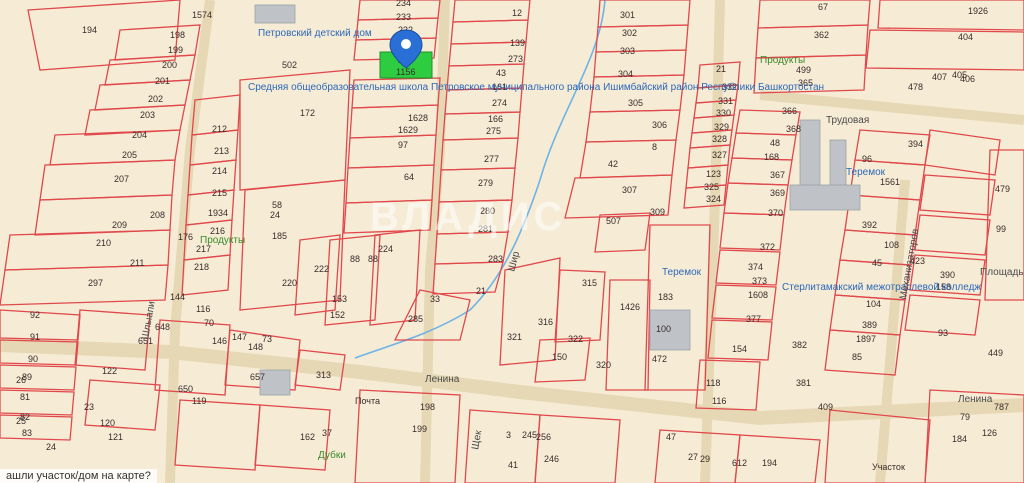  Describe the element at coordinates (513, 465) in the screenshot. I see `parcel-number: 41` at that location.